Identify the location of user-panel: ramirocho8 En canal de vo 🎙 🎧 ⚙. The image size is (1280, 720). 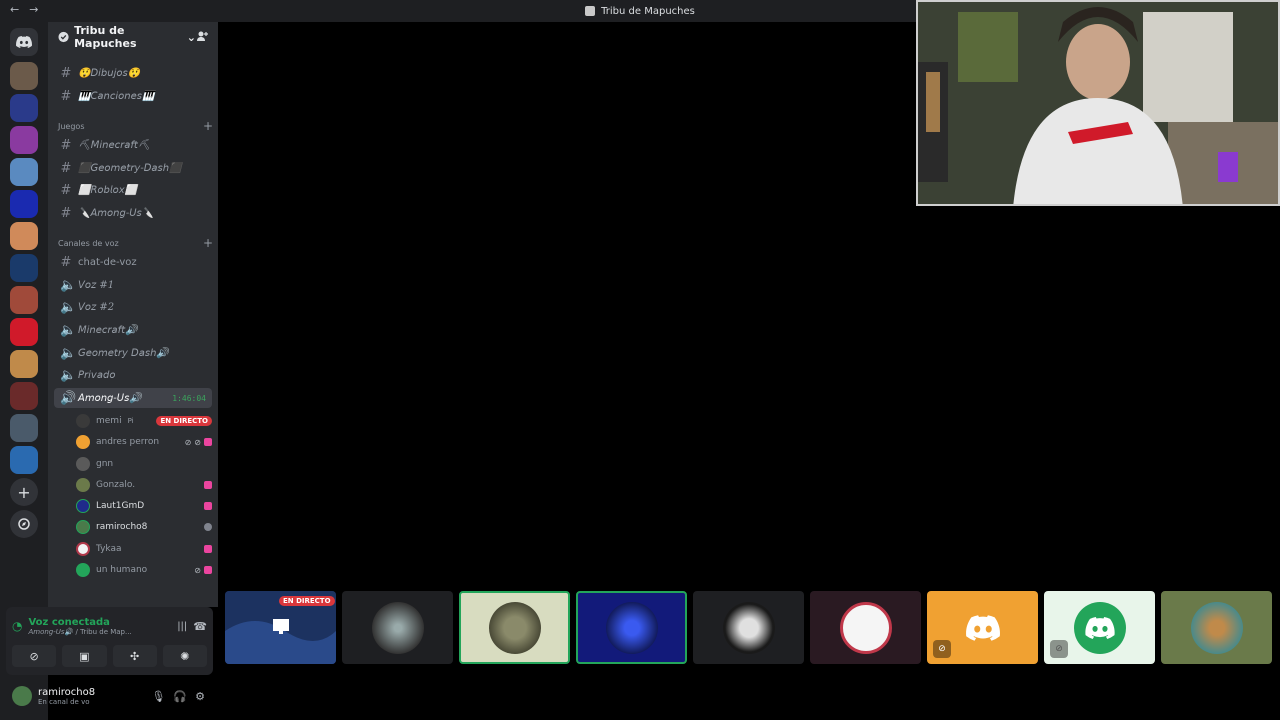
(109, 696).